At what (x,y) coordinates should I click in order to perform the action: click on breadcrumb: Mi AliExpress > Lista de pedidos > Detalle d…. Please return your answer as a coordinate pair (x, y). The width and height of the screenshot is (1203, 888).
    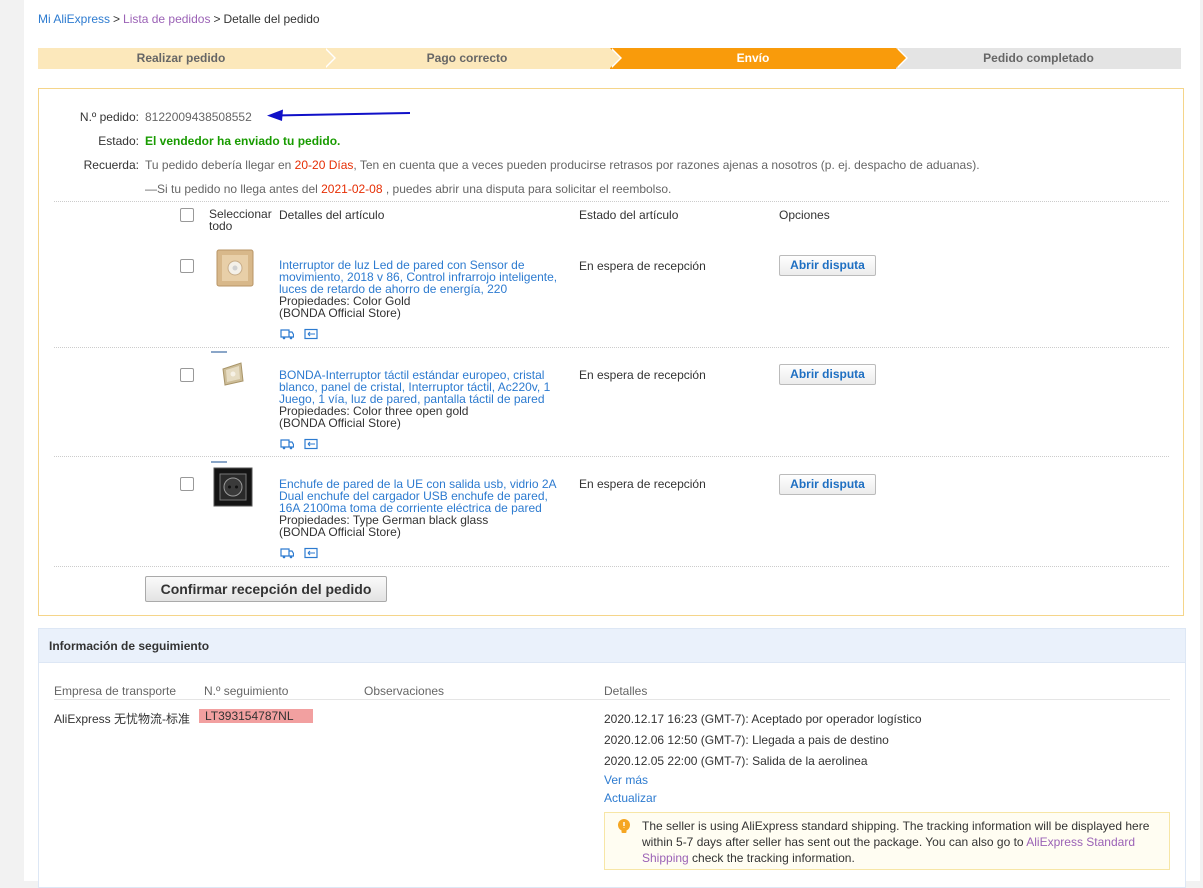
    Looking at the image, I should click on (179, 19).